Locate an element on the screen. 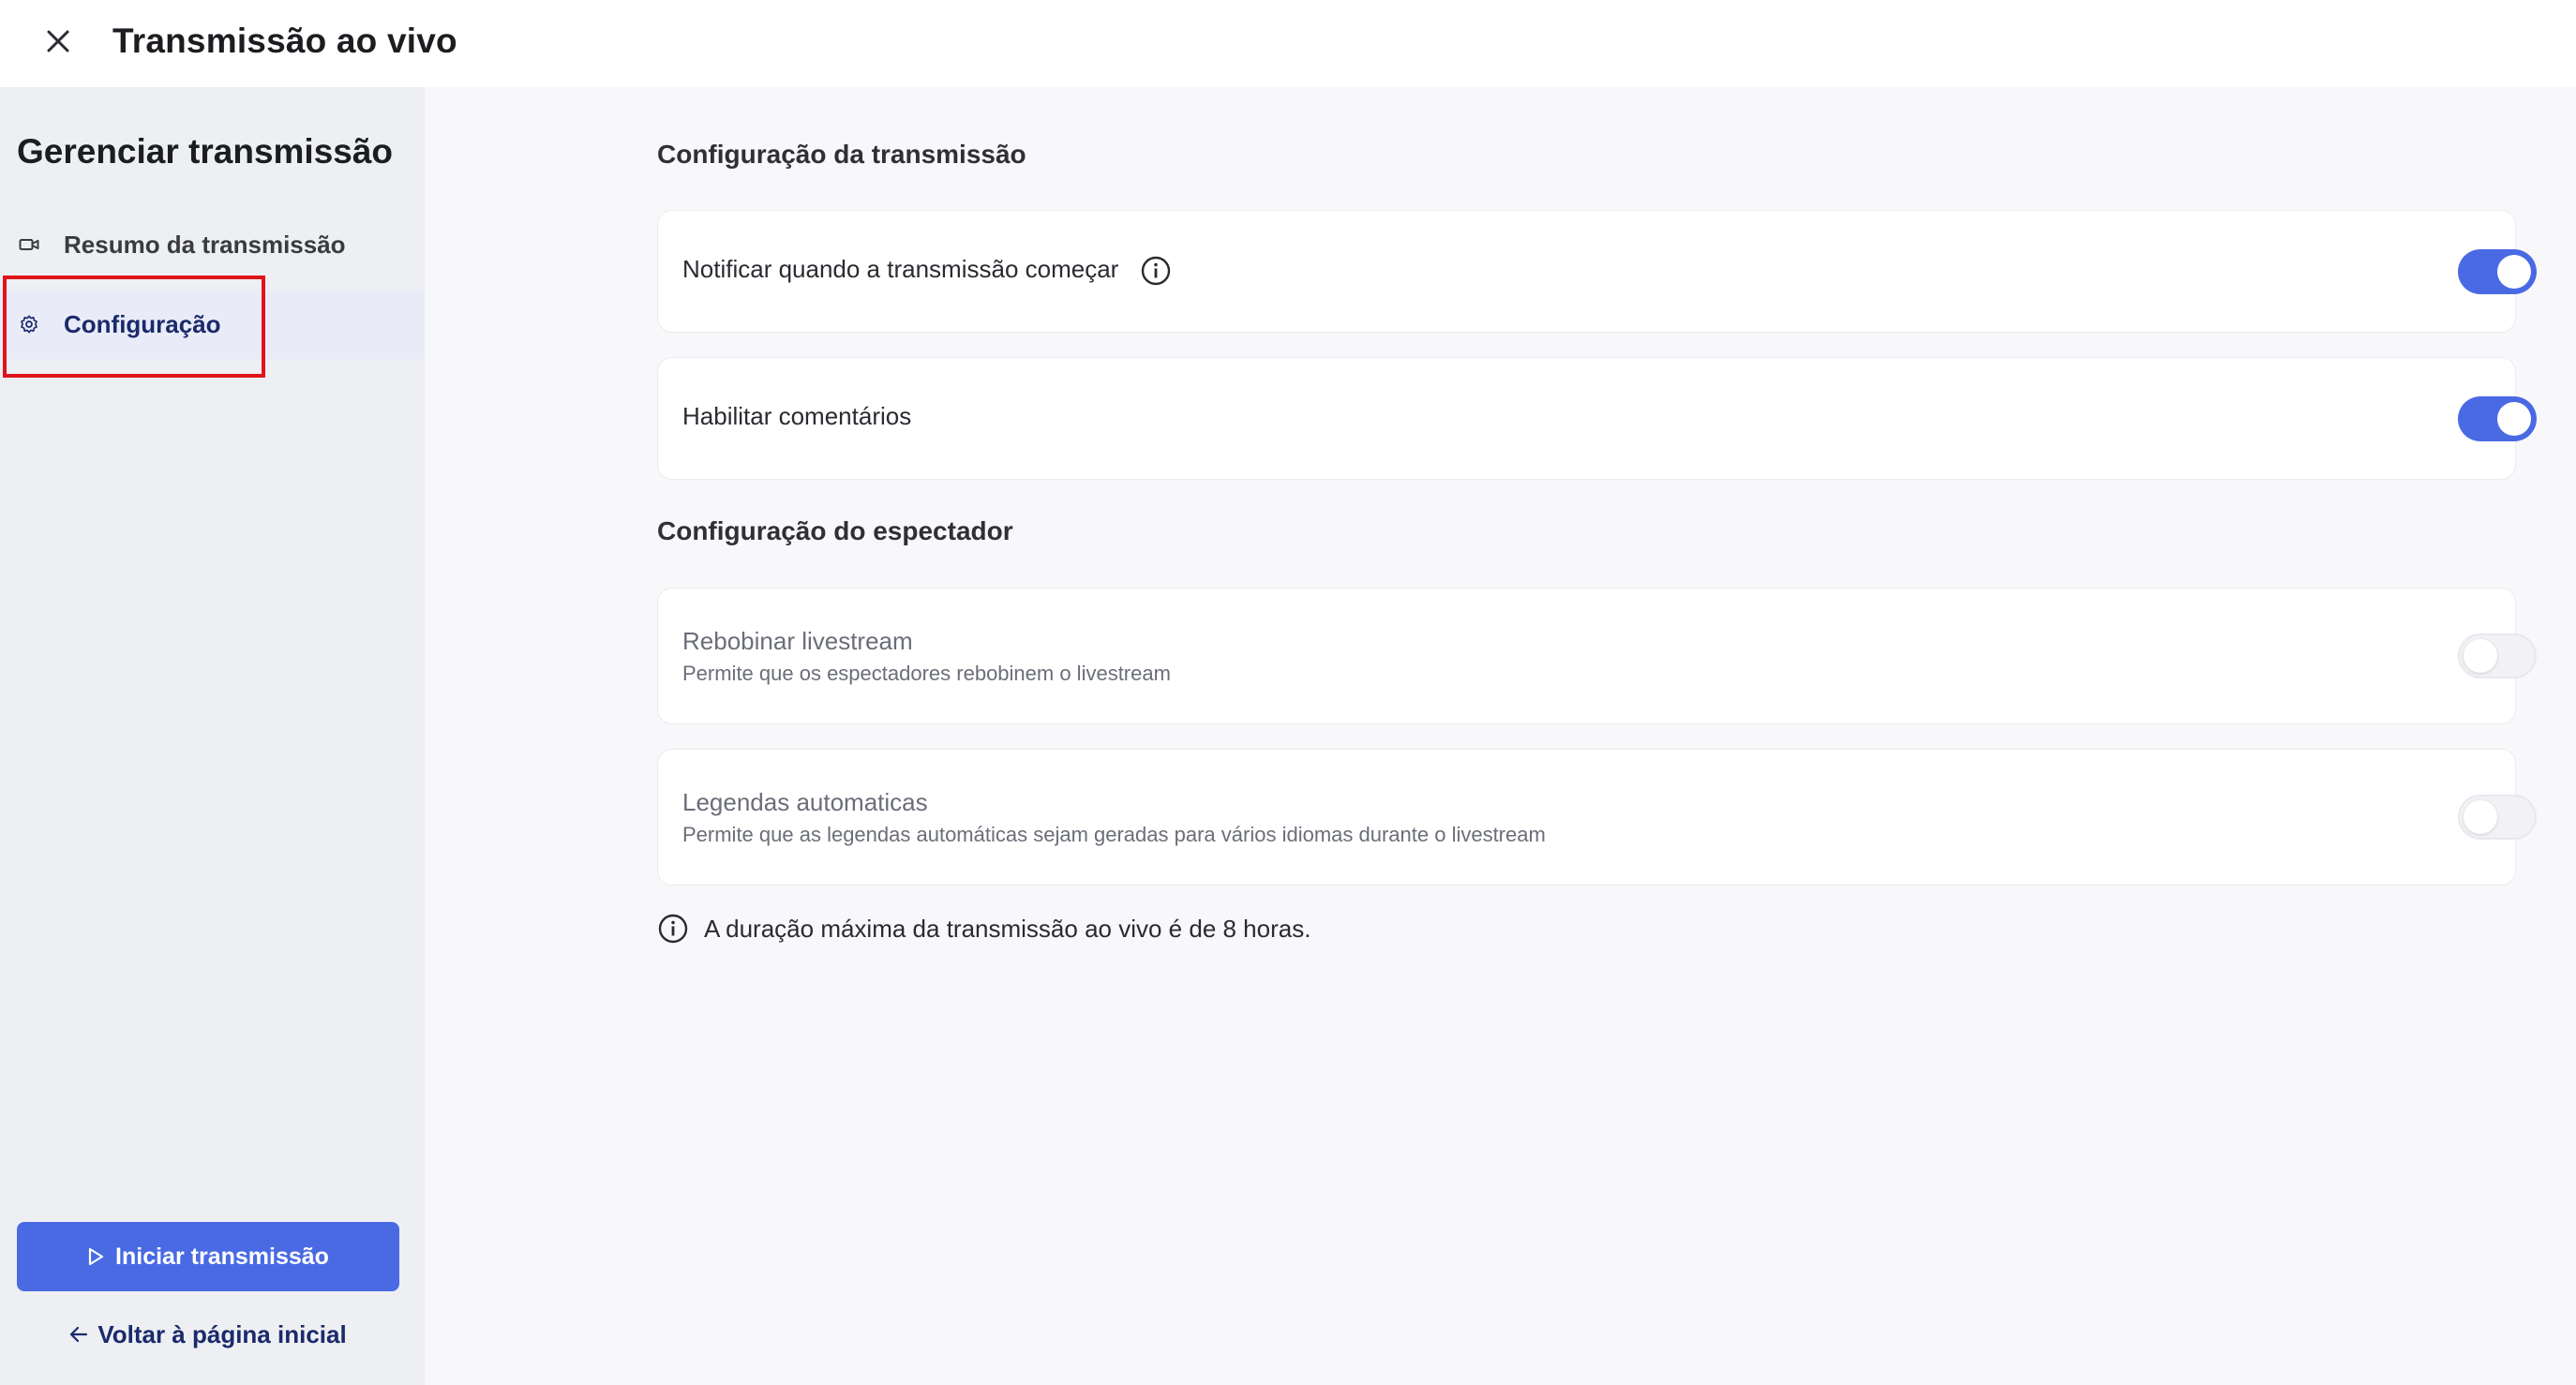  sidebar-item-label: Configuração is located at coordinates (143, 323).